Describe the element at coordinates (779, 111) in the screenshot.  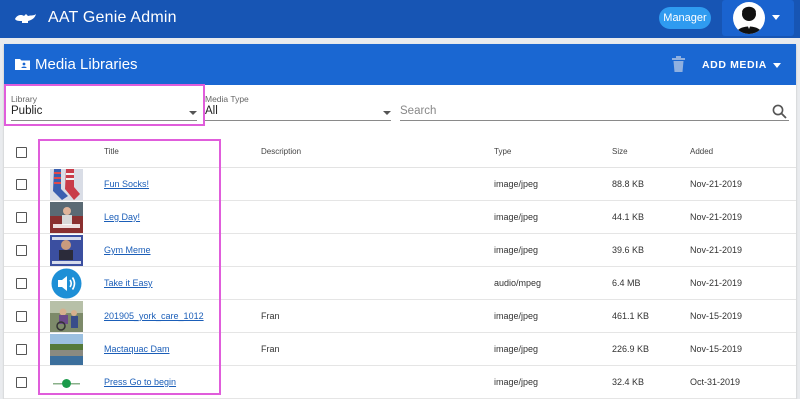
I see `search-icon` at that location.